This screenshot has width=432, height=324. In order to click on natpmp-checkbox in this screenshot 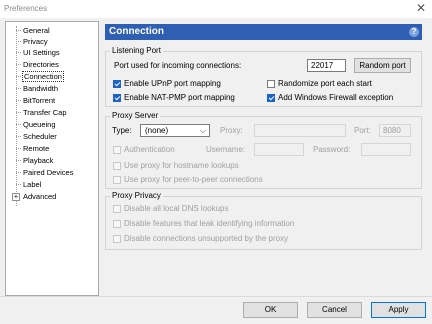, I will do `click(117, 98)`.